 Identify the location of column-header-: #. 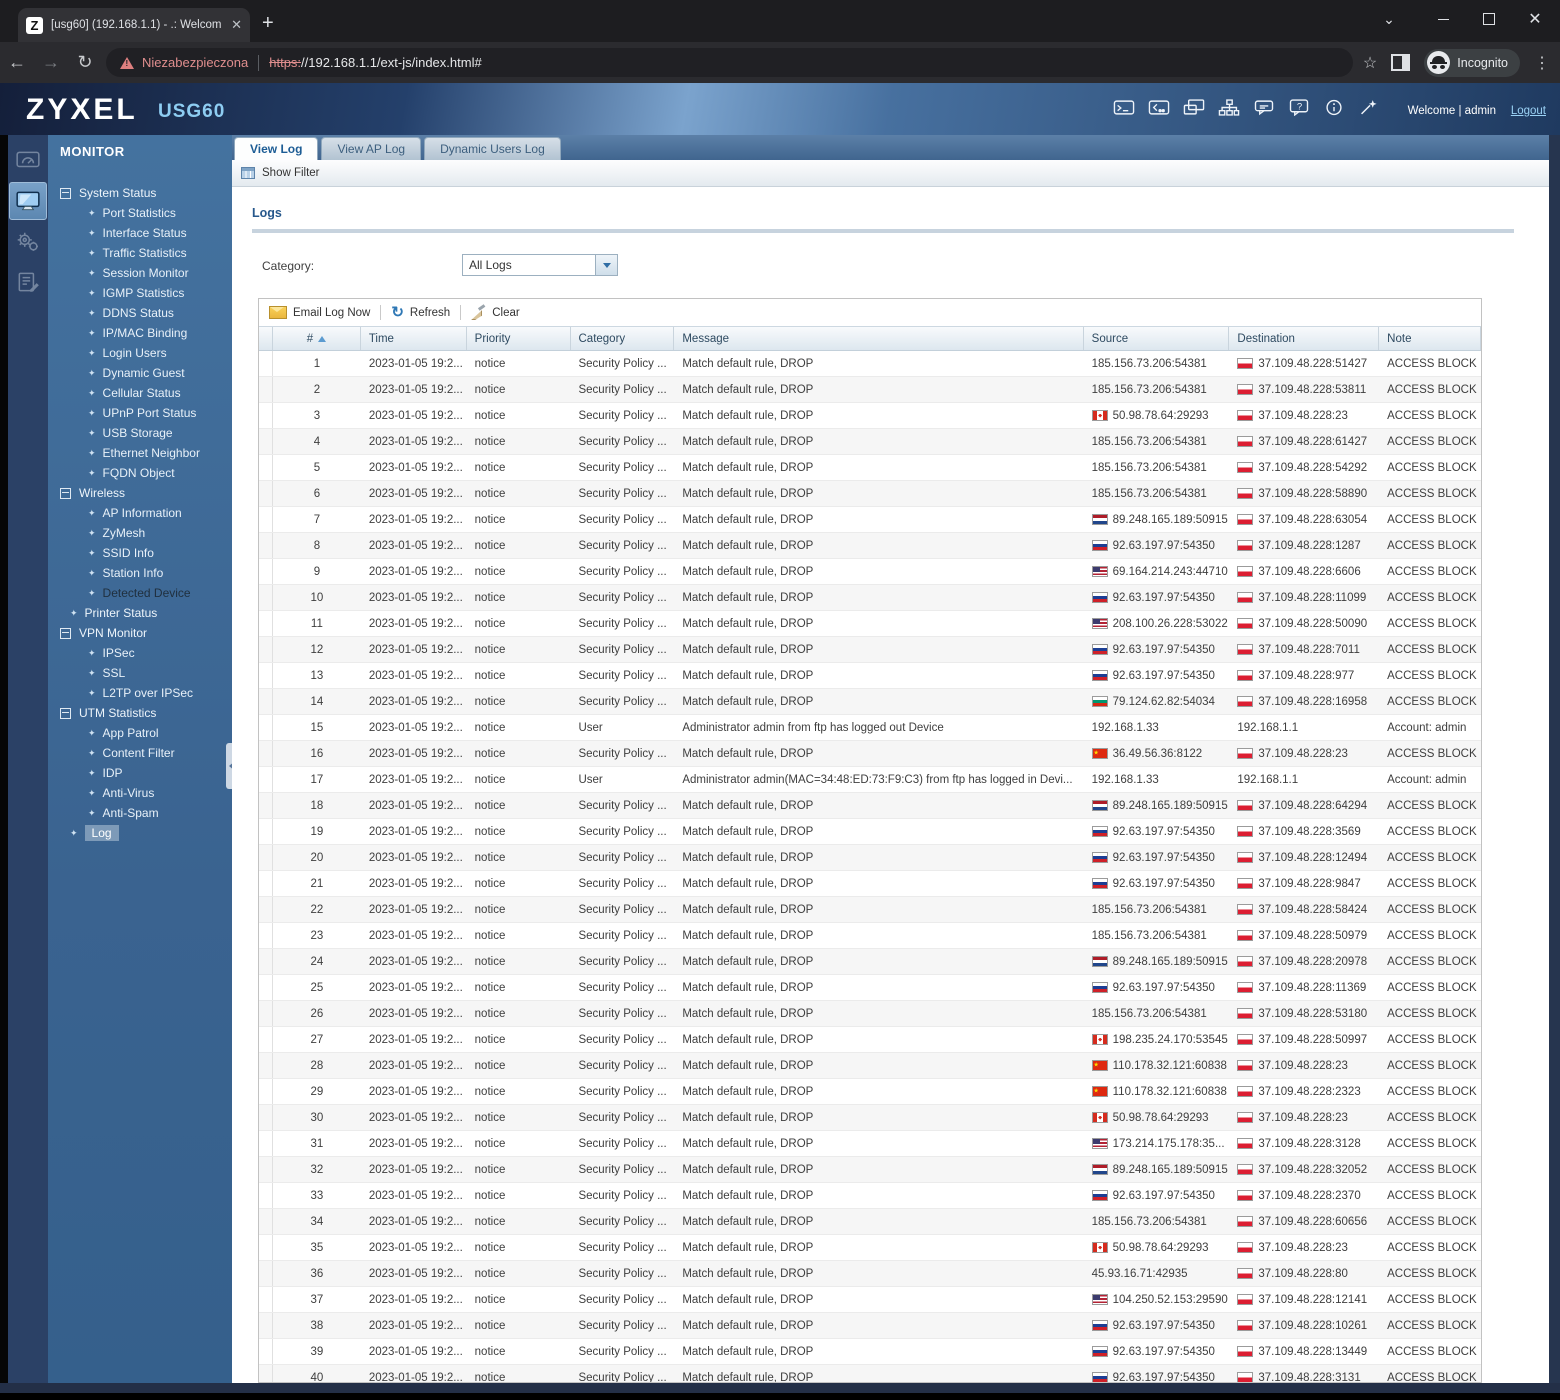
(317, 338).